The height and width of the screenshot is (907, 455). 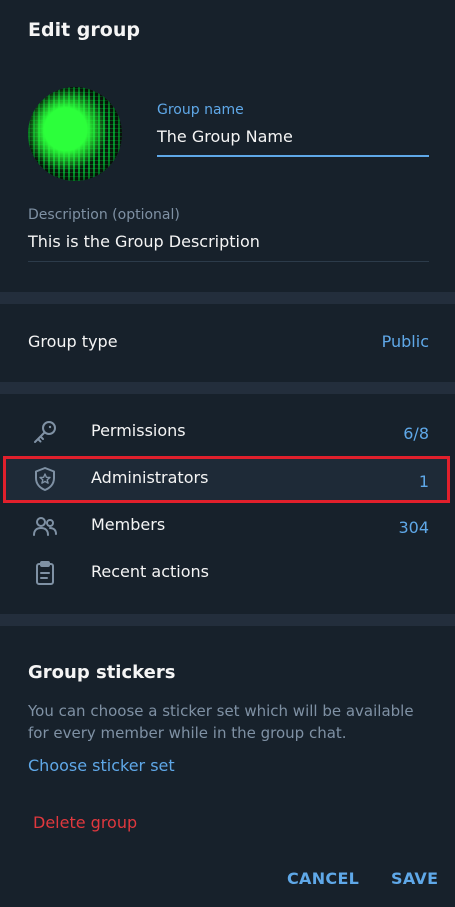 What do you see at coordinates (144, 241) in the screenshot?
I see `description-input: This is the Group Description` at bounding box center [144, 241].